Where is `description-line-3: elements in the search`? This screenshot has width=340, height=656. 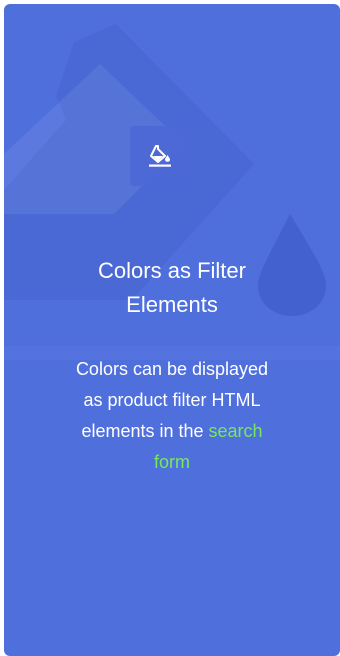 description-line-3: elements in the search is located at coordinates (172, 431).